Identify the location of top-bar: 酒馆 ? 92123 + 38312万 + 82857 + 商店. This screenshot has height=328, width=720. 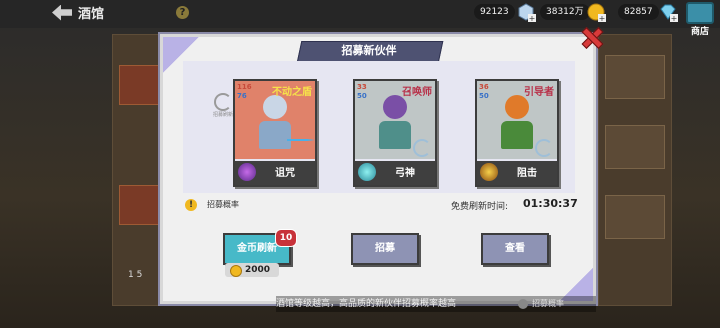
(360, 18).